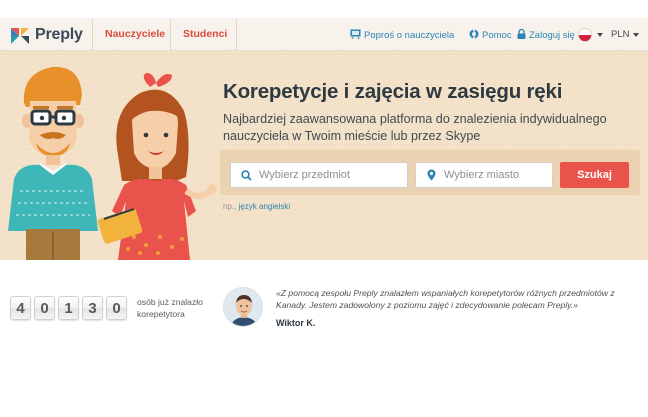 The height and width of the screenshot is (417, 648). I want to click on counter-digit: 4, so click(20, 308).